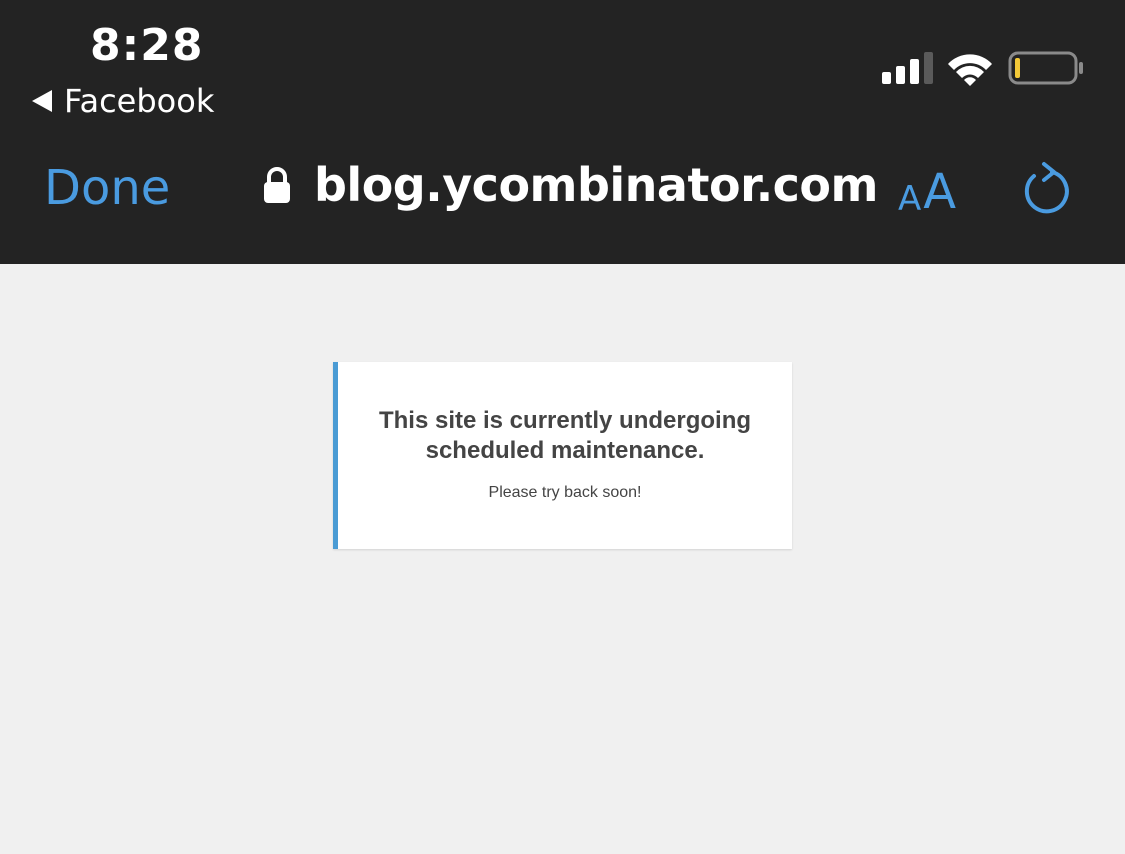 The height and width of the screenshot is (854, 1125). Describe the element at coordinates (107, 188) in the screenshot. I see `done-button: Done` at that location.